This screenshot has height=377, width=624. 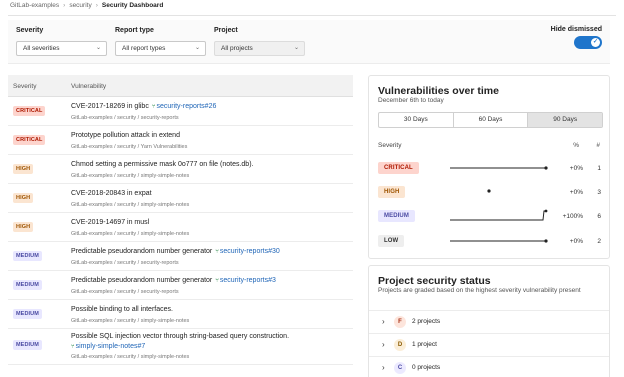 What do you see at coordinates (572, 216) in the screenshot?
I see `percent-change: +100%` at bounding box center [572, 216].